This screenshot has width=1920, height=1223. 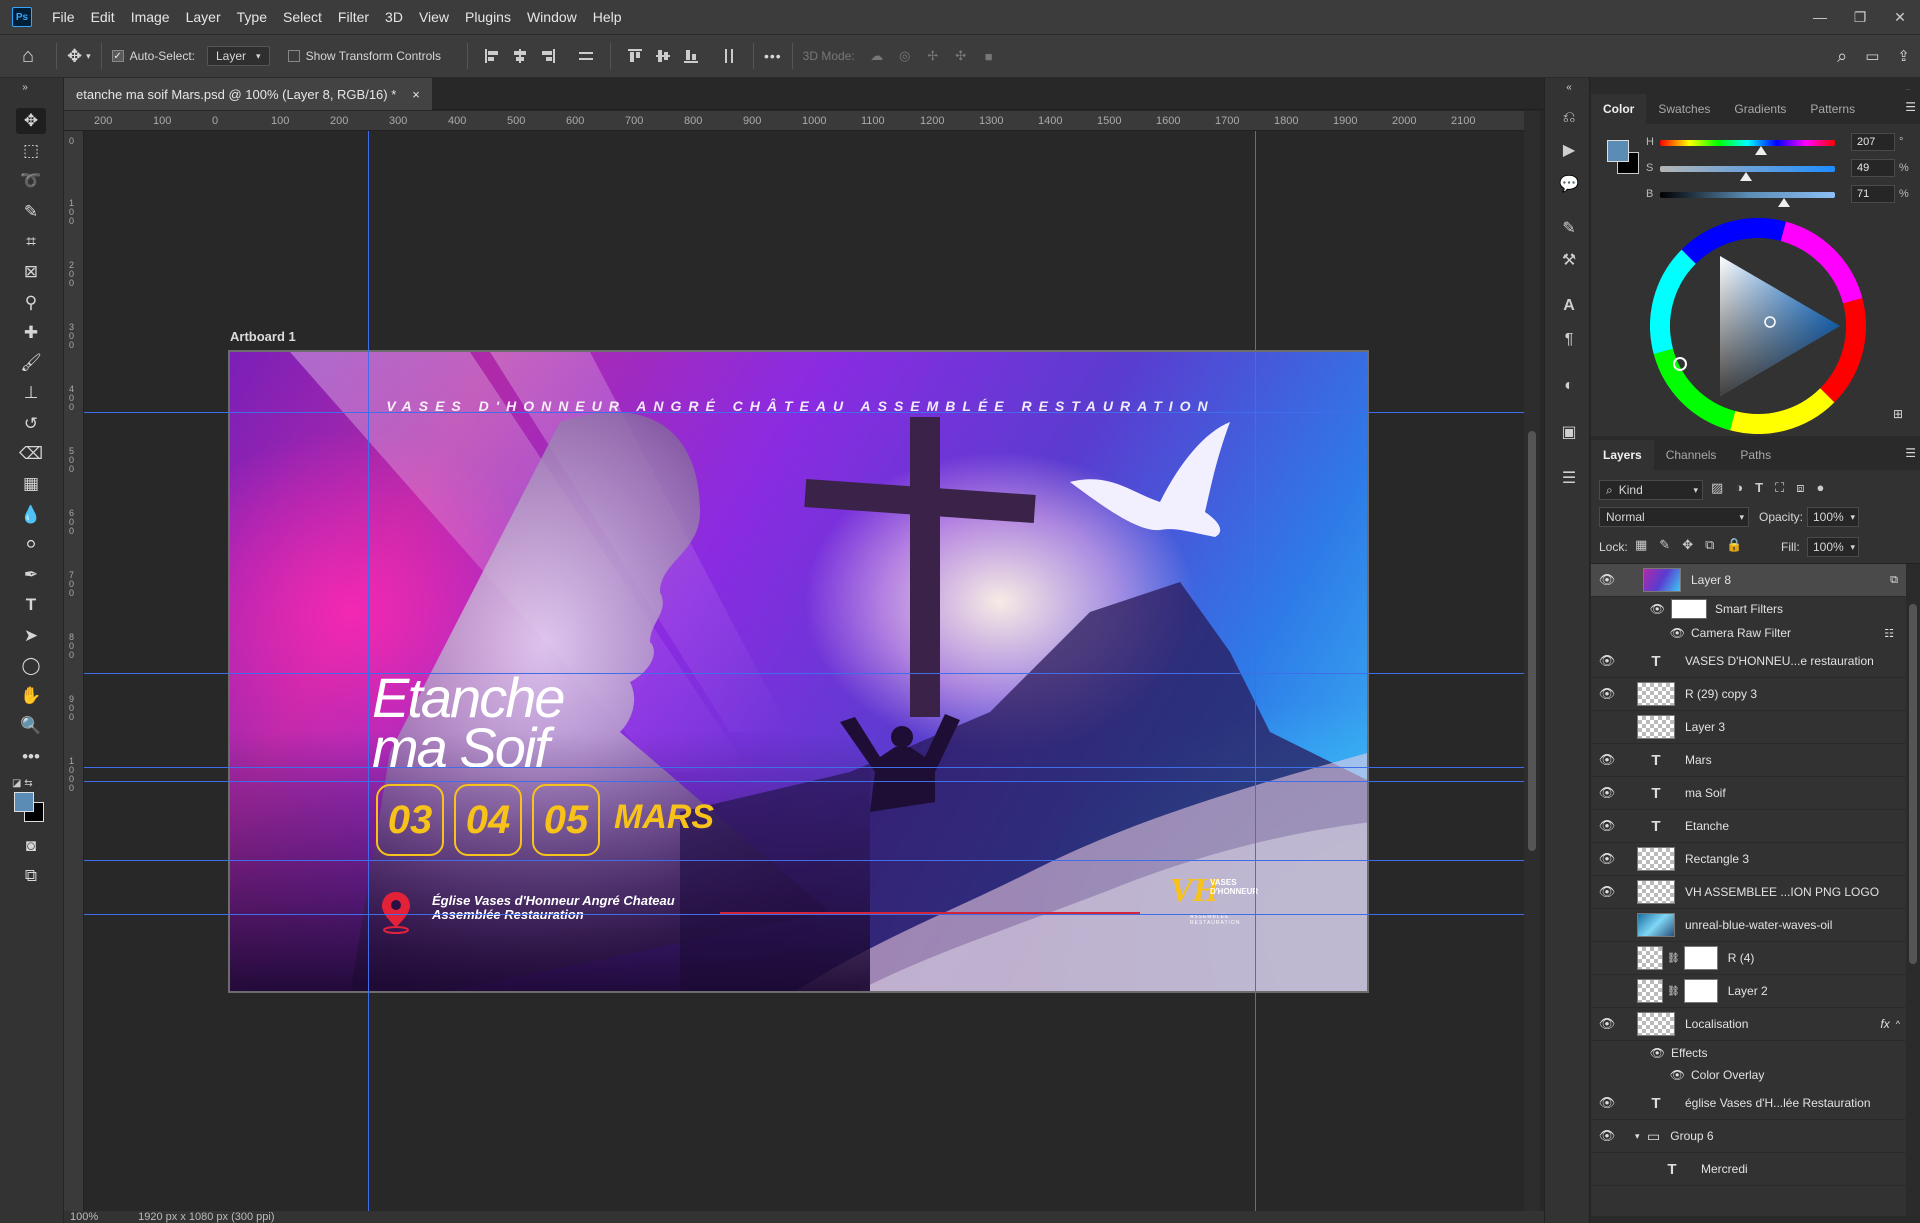 I want to click on scroll-thumb, so click(x=1532, y=641).